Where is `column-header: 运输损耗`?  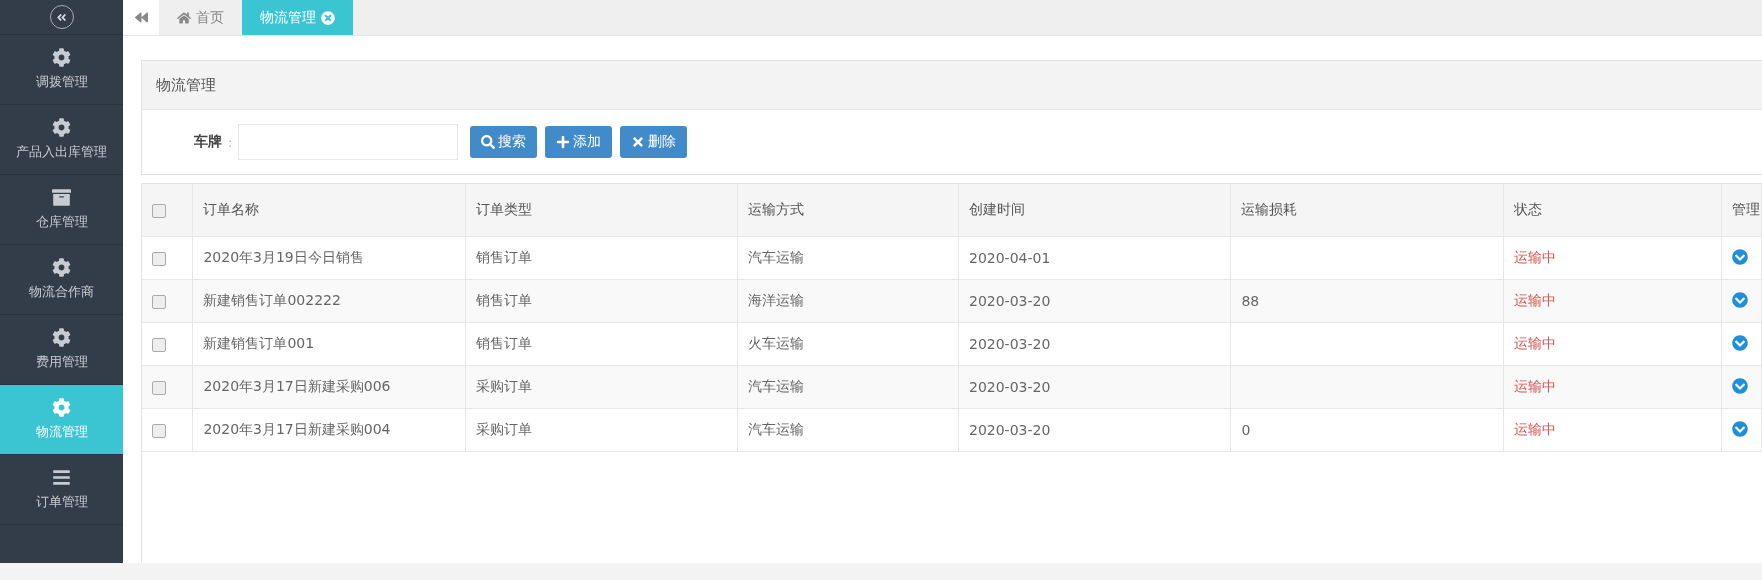 column-header: 运输损耗 is located at coordinates (1269, 209).